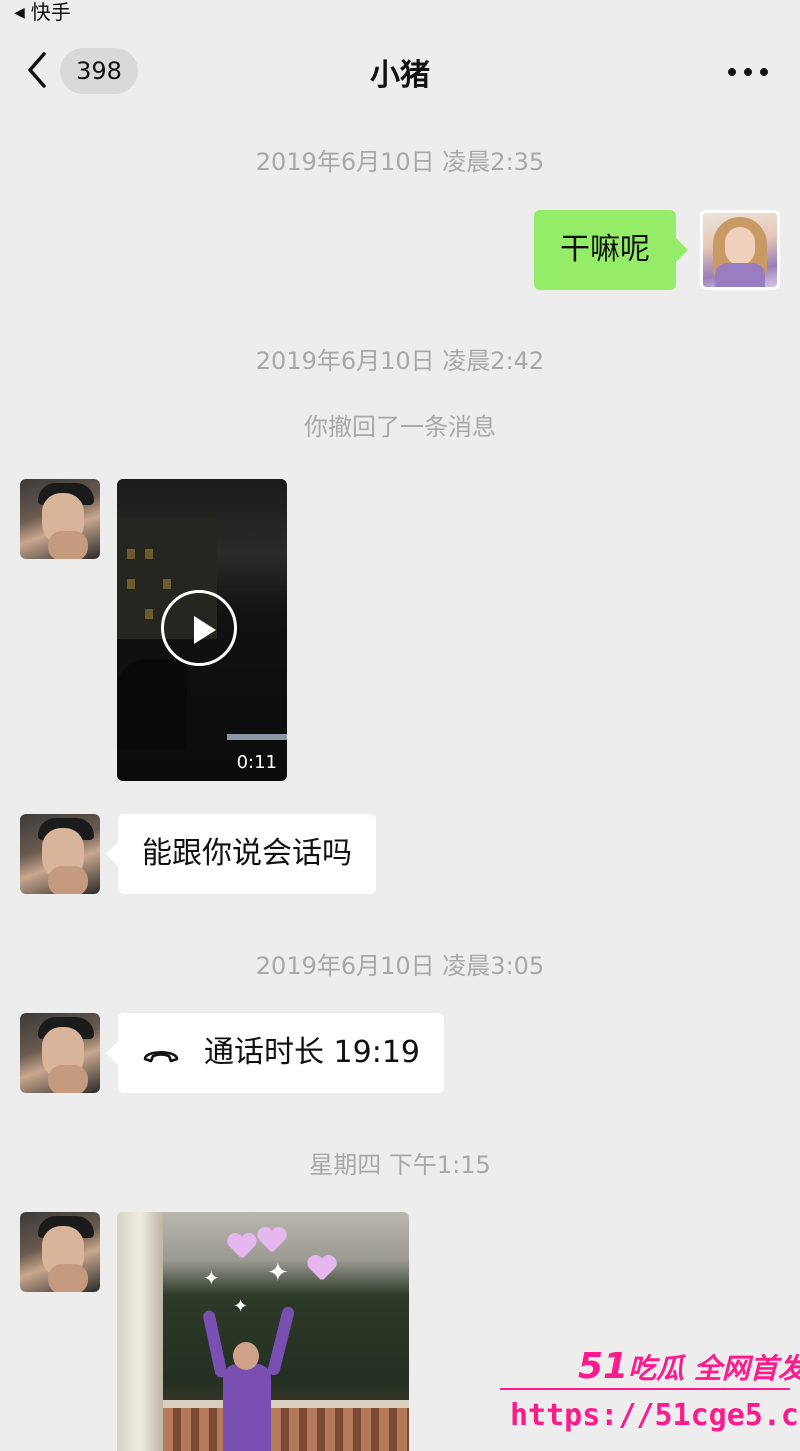  I want to click on status-bar: ◀ 快手, so click(400, 13).